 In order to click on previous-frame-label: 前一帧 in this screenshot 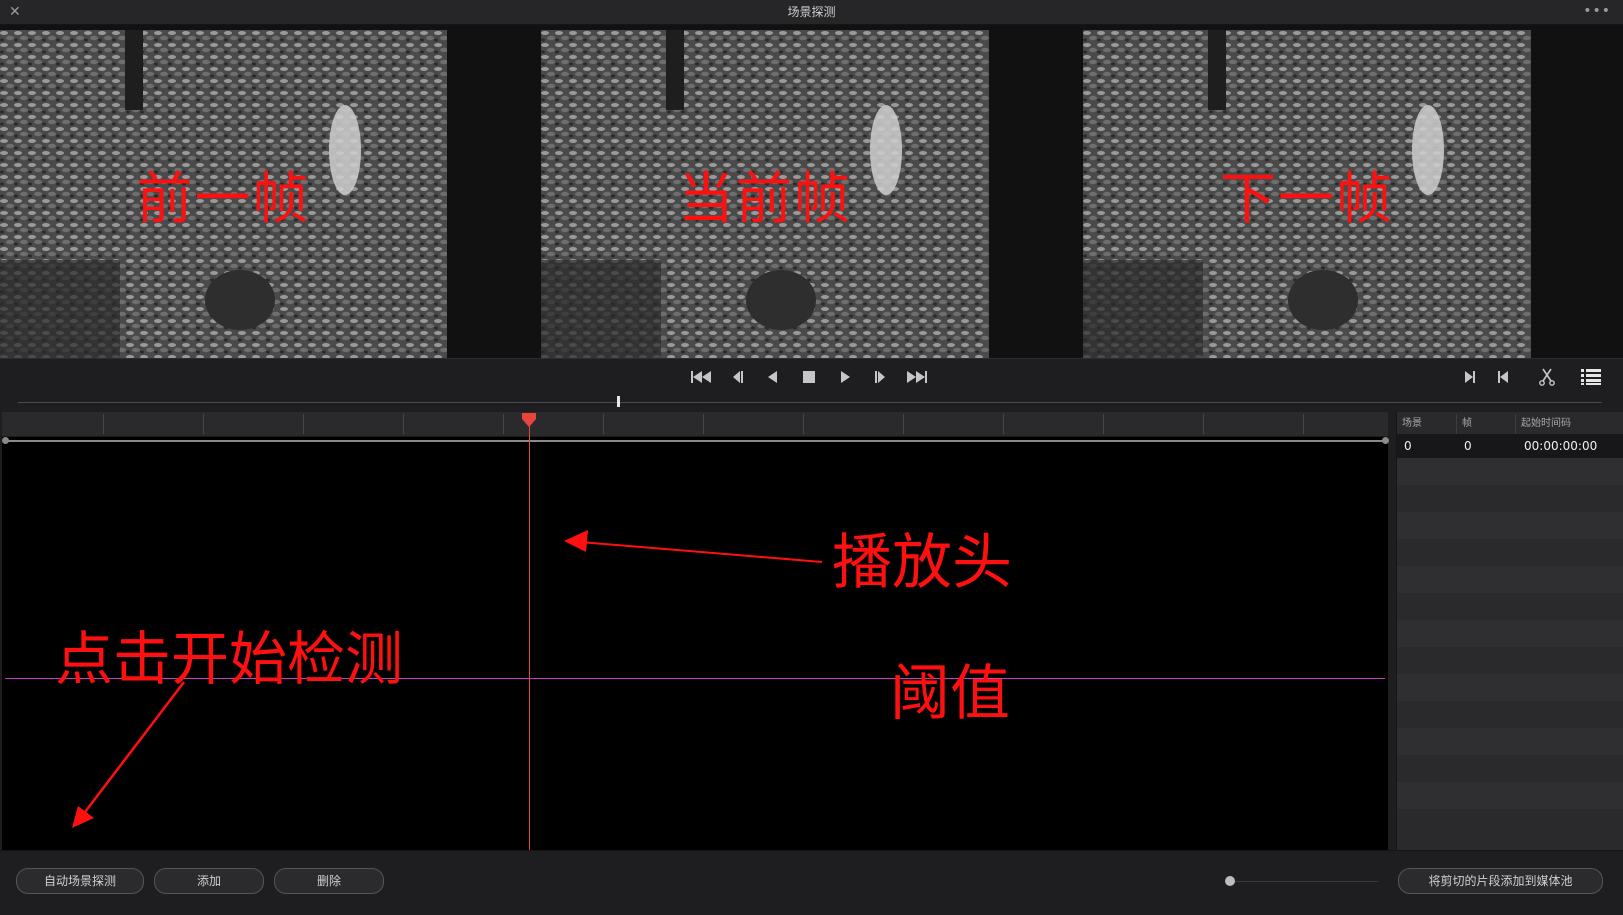, I will do `click(223, 199)`.